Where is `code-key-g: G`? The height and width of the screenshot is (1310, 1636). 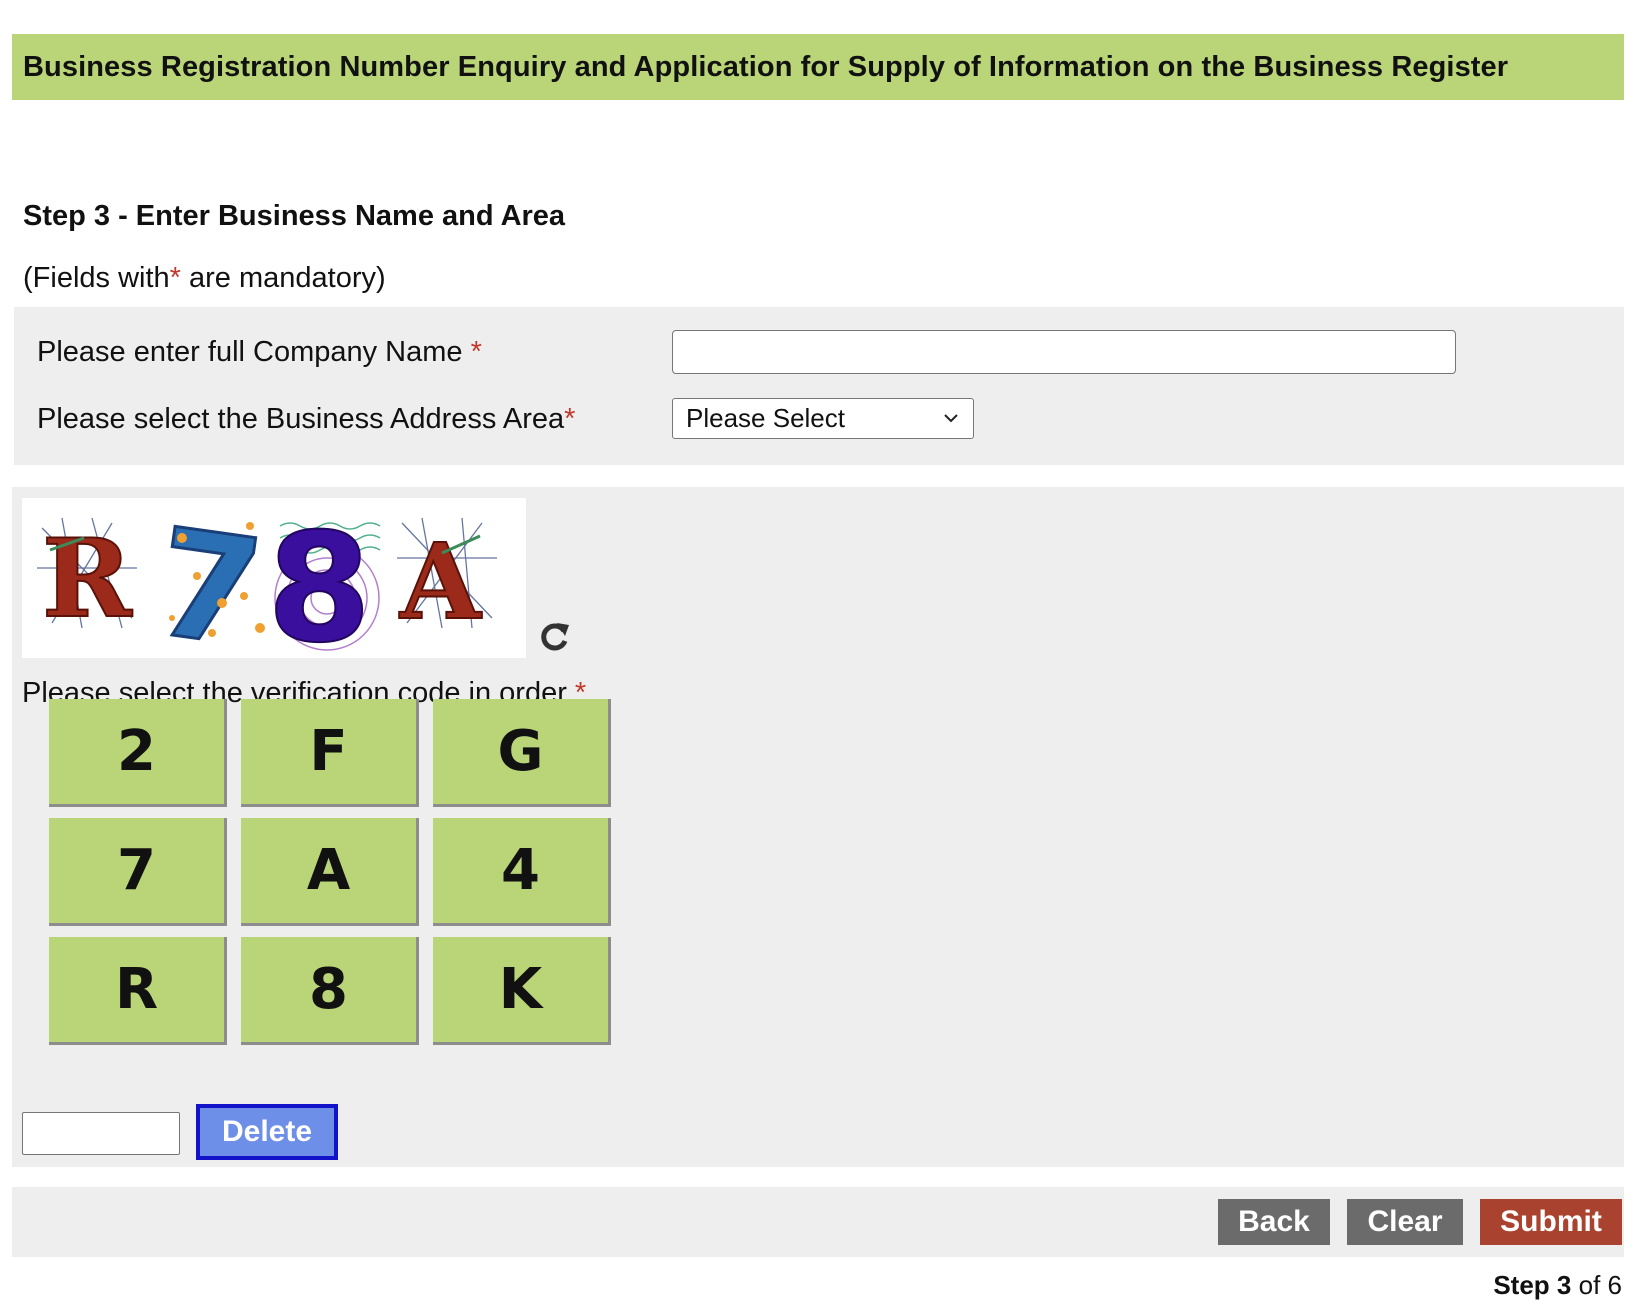
code-key-g: G is located at coordinates (522, 753).